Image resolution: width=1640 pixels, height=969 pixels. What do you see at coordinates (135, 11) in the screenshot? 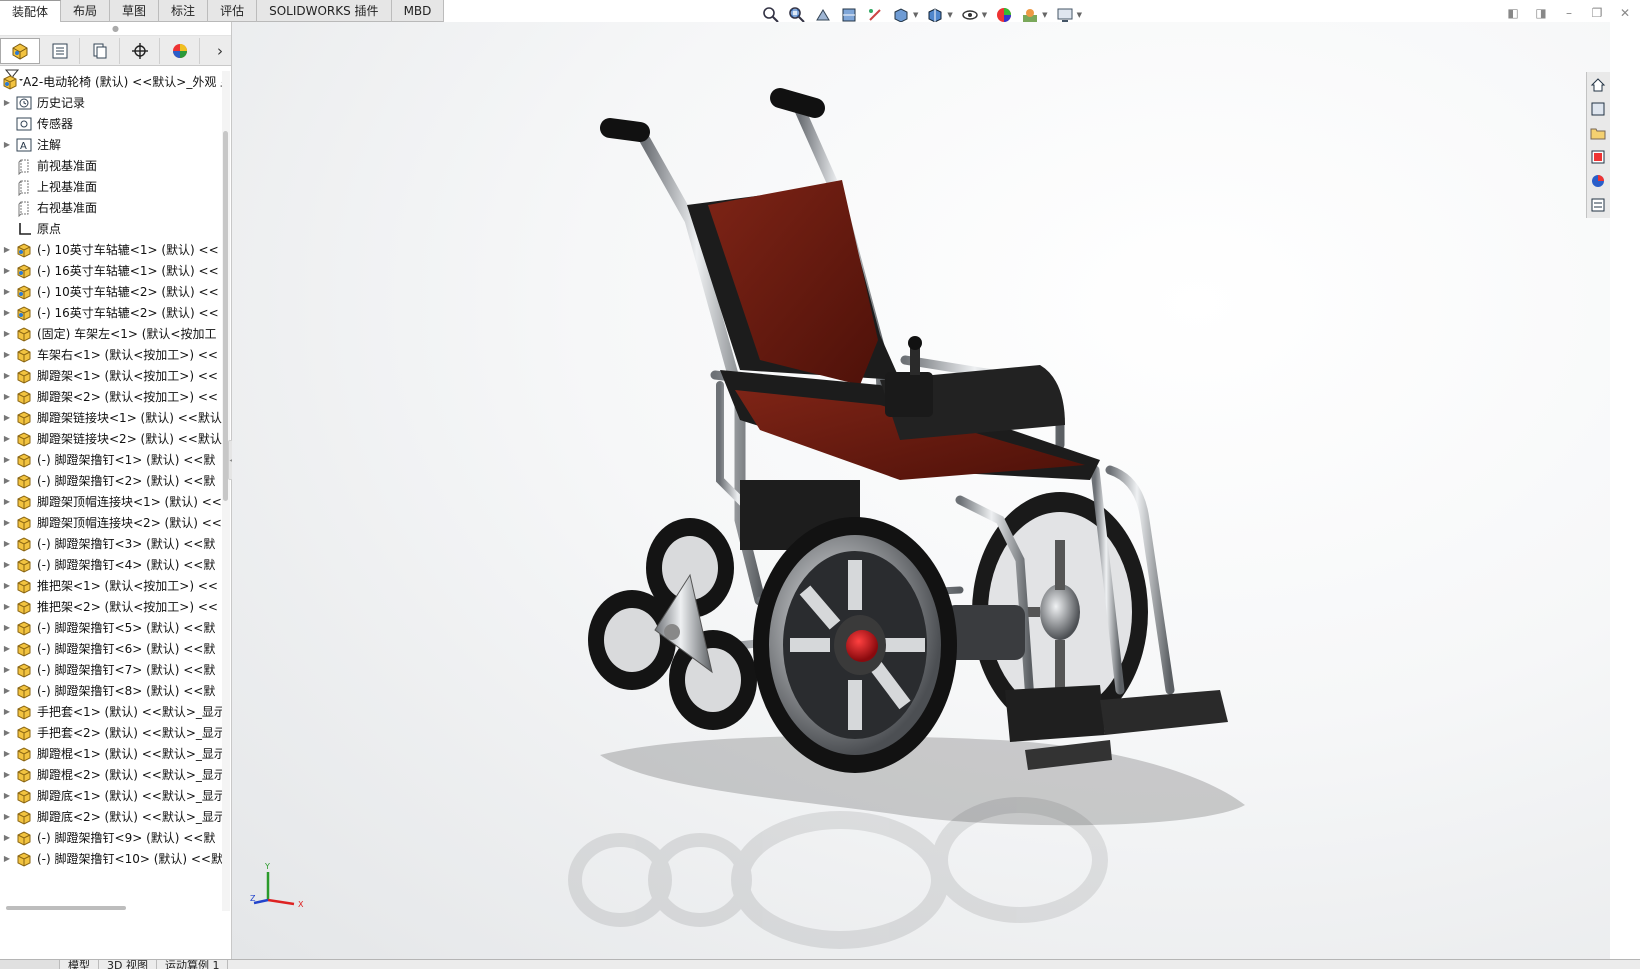
I see `command-tab: 草图` at bounding box center [135, 11].